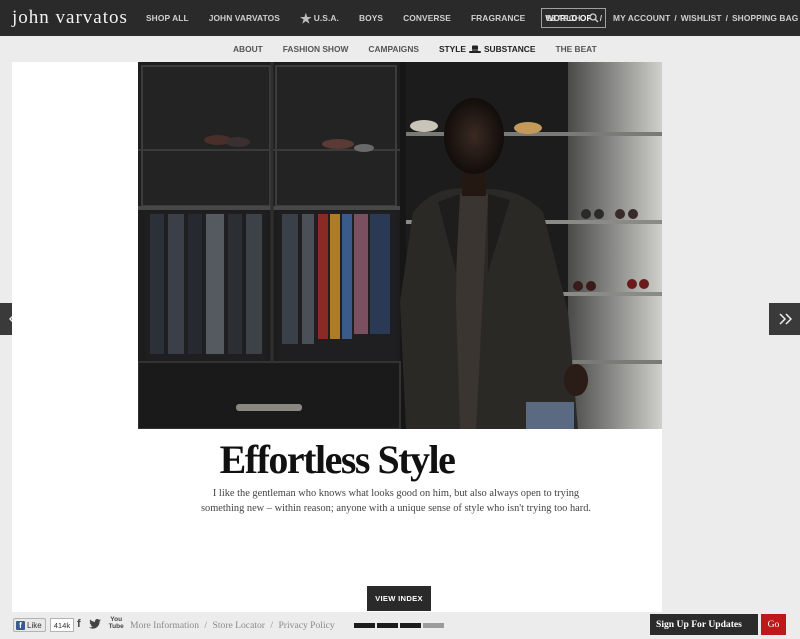 The height and width of the screenshot is (639, 800). Describe the element at coordinates (594, 18) in the screenshot. I see `search-icon` at that location.